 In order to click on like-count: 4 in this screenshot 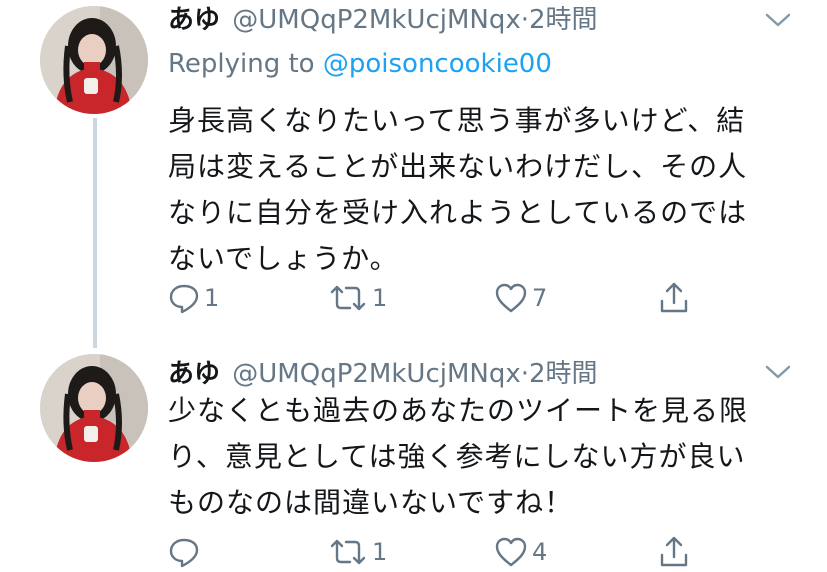, I will do `click(540, 552)`.